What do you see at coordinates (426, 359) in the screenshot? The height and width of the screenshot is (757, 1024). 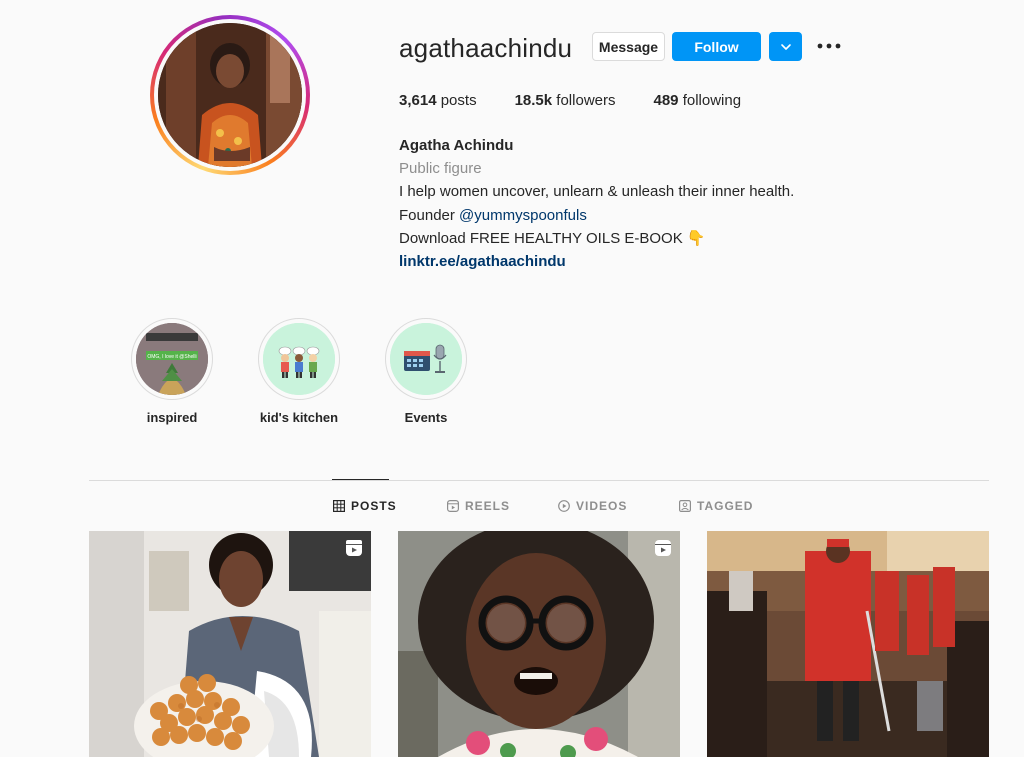 I see `calendar-microphone-icon` at bounding box center [426, 359].